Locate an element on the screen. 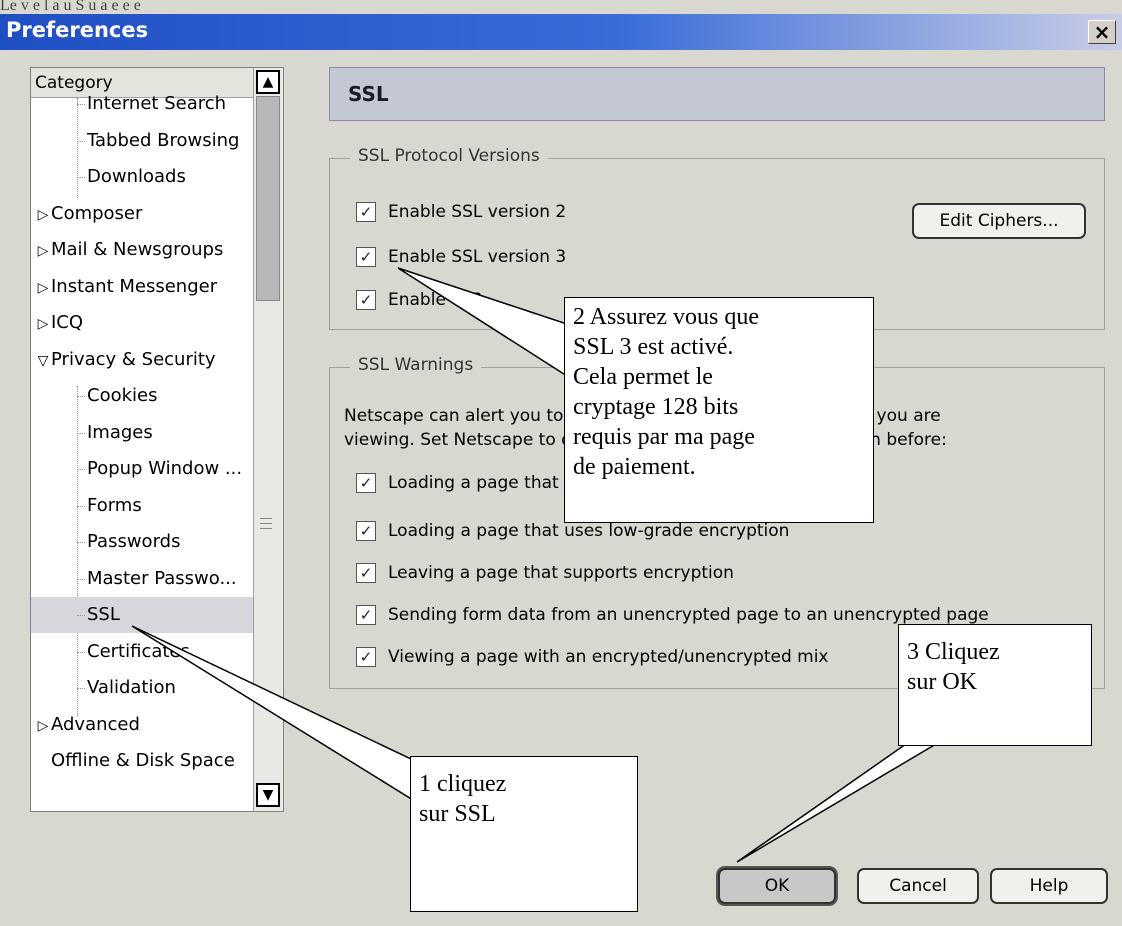  callout-text: de paiement. is located at coordinates (634, 467).